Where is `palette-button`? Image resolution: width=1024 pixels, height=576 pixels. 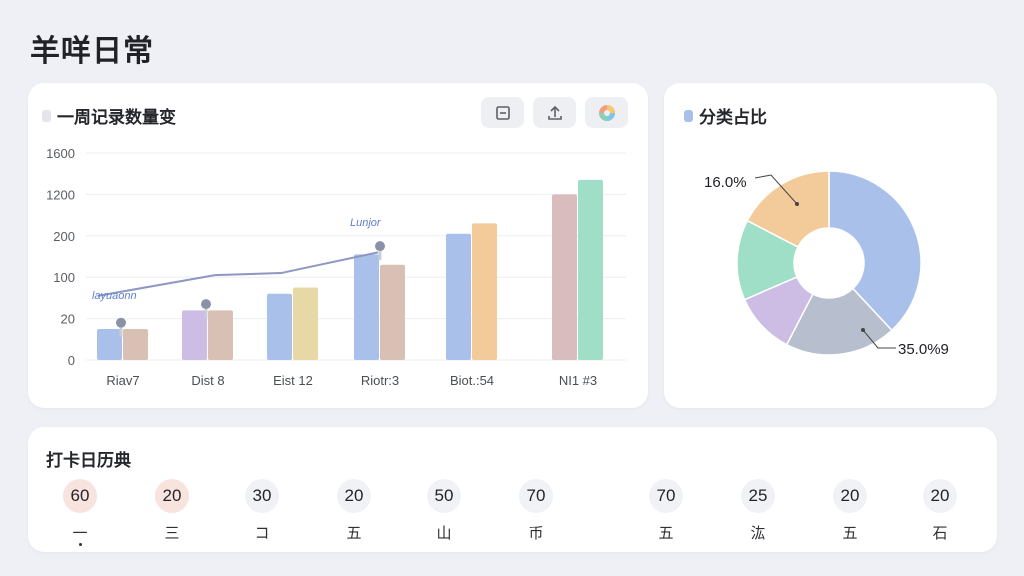
palette-button is located at coordinates (606, 112).